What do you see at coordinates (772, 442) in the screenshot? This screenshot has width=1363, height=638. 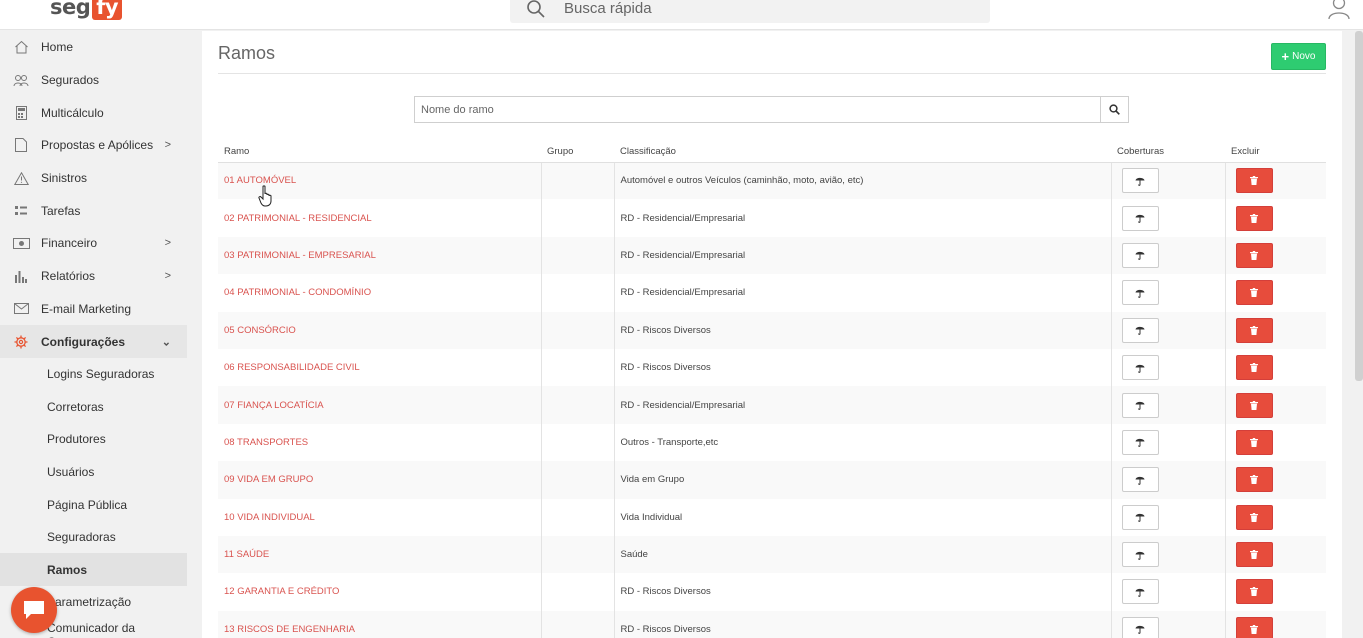 I see `table-row: 08 TRANSPORTES Outros - Transporte,etc` at bounding box center [772, 442].